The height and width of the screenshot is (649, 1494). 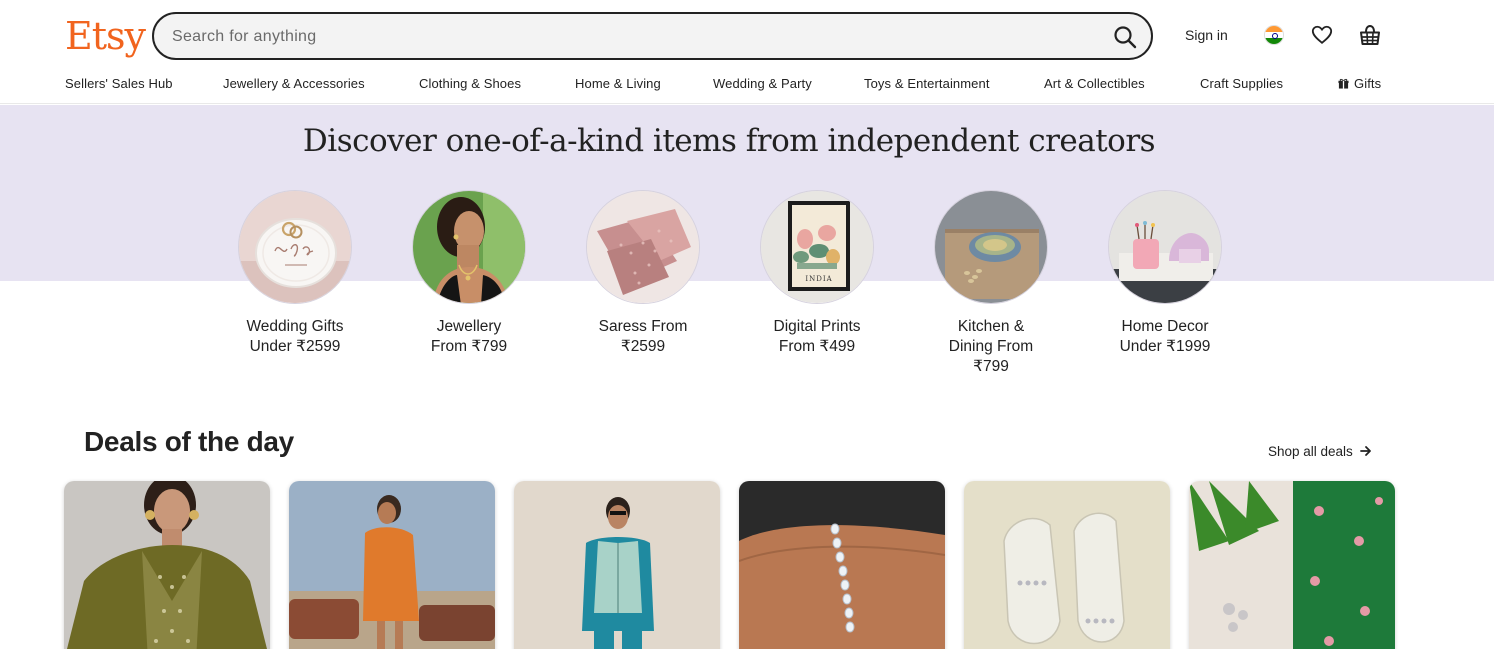 I want to click on category-sarees: Saress From ₹2599, so click(x=643, y=273).